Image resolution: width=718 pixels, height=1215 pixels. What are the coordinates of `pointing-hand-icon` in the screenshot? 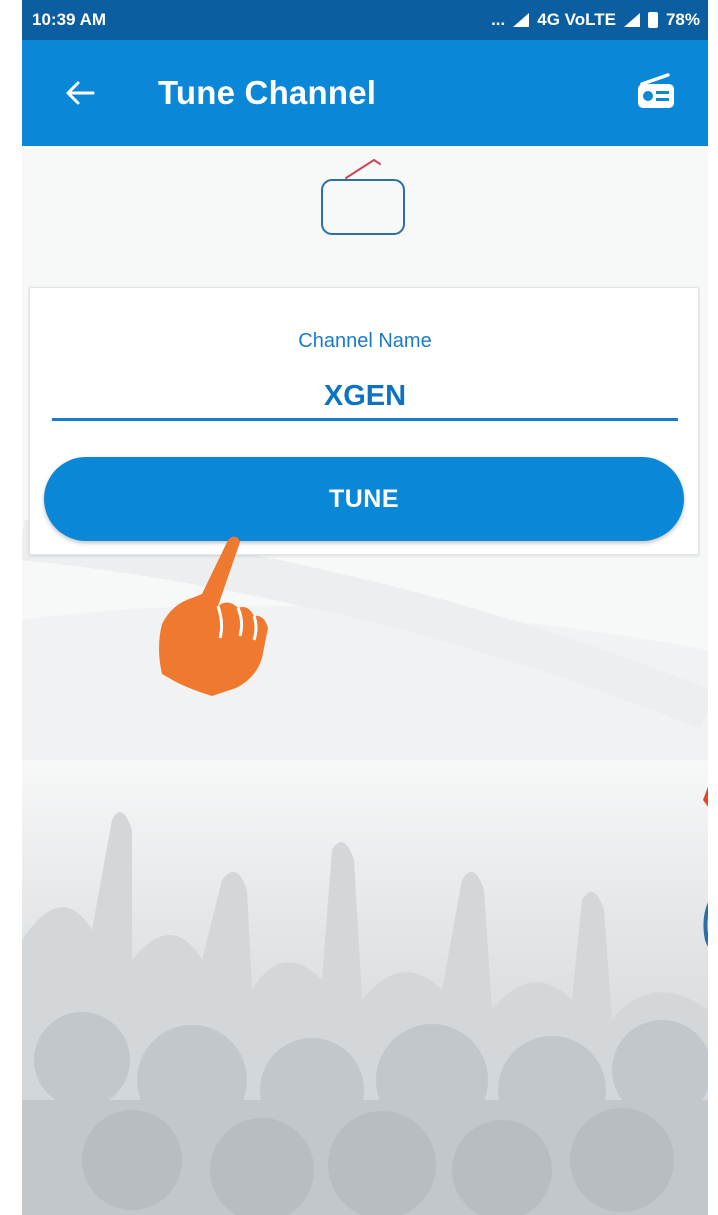 It's located at (202, 618).